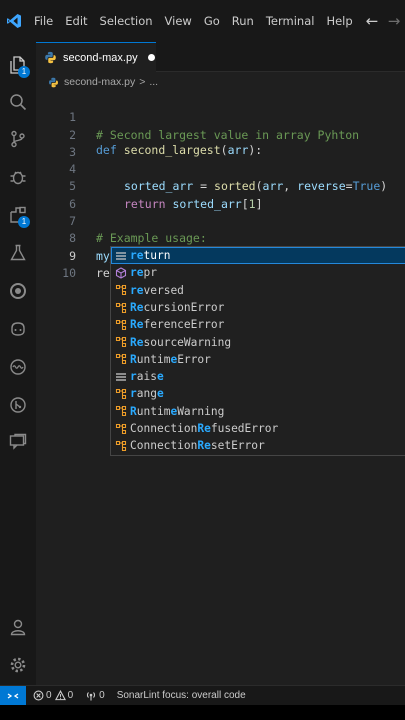 This screenshot has width=405, height=720. Describe the element at coordinates (38, 695) in the screenshot. I see `error-icon` at that location.